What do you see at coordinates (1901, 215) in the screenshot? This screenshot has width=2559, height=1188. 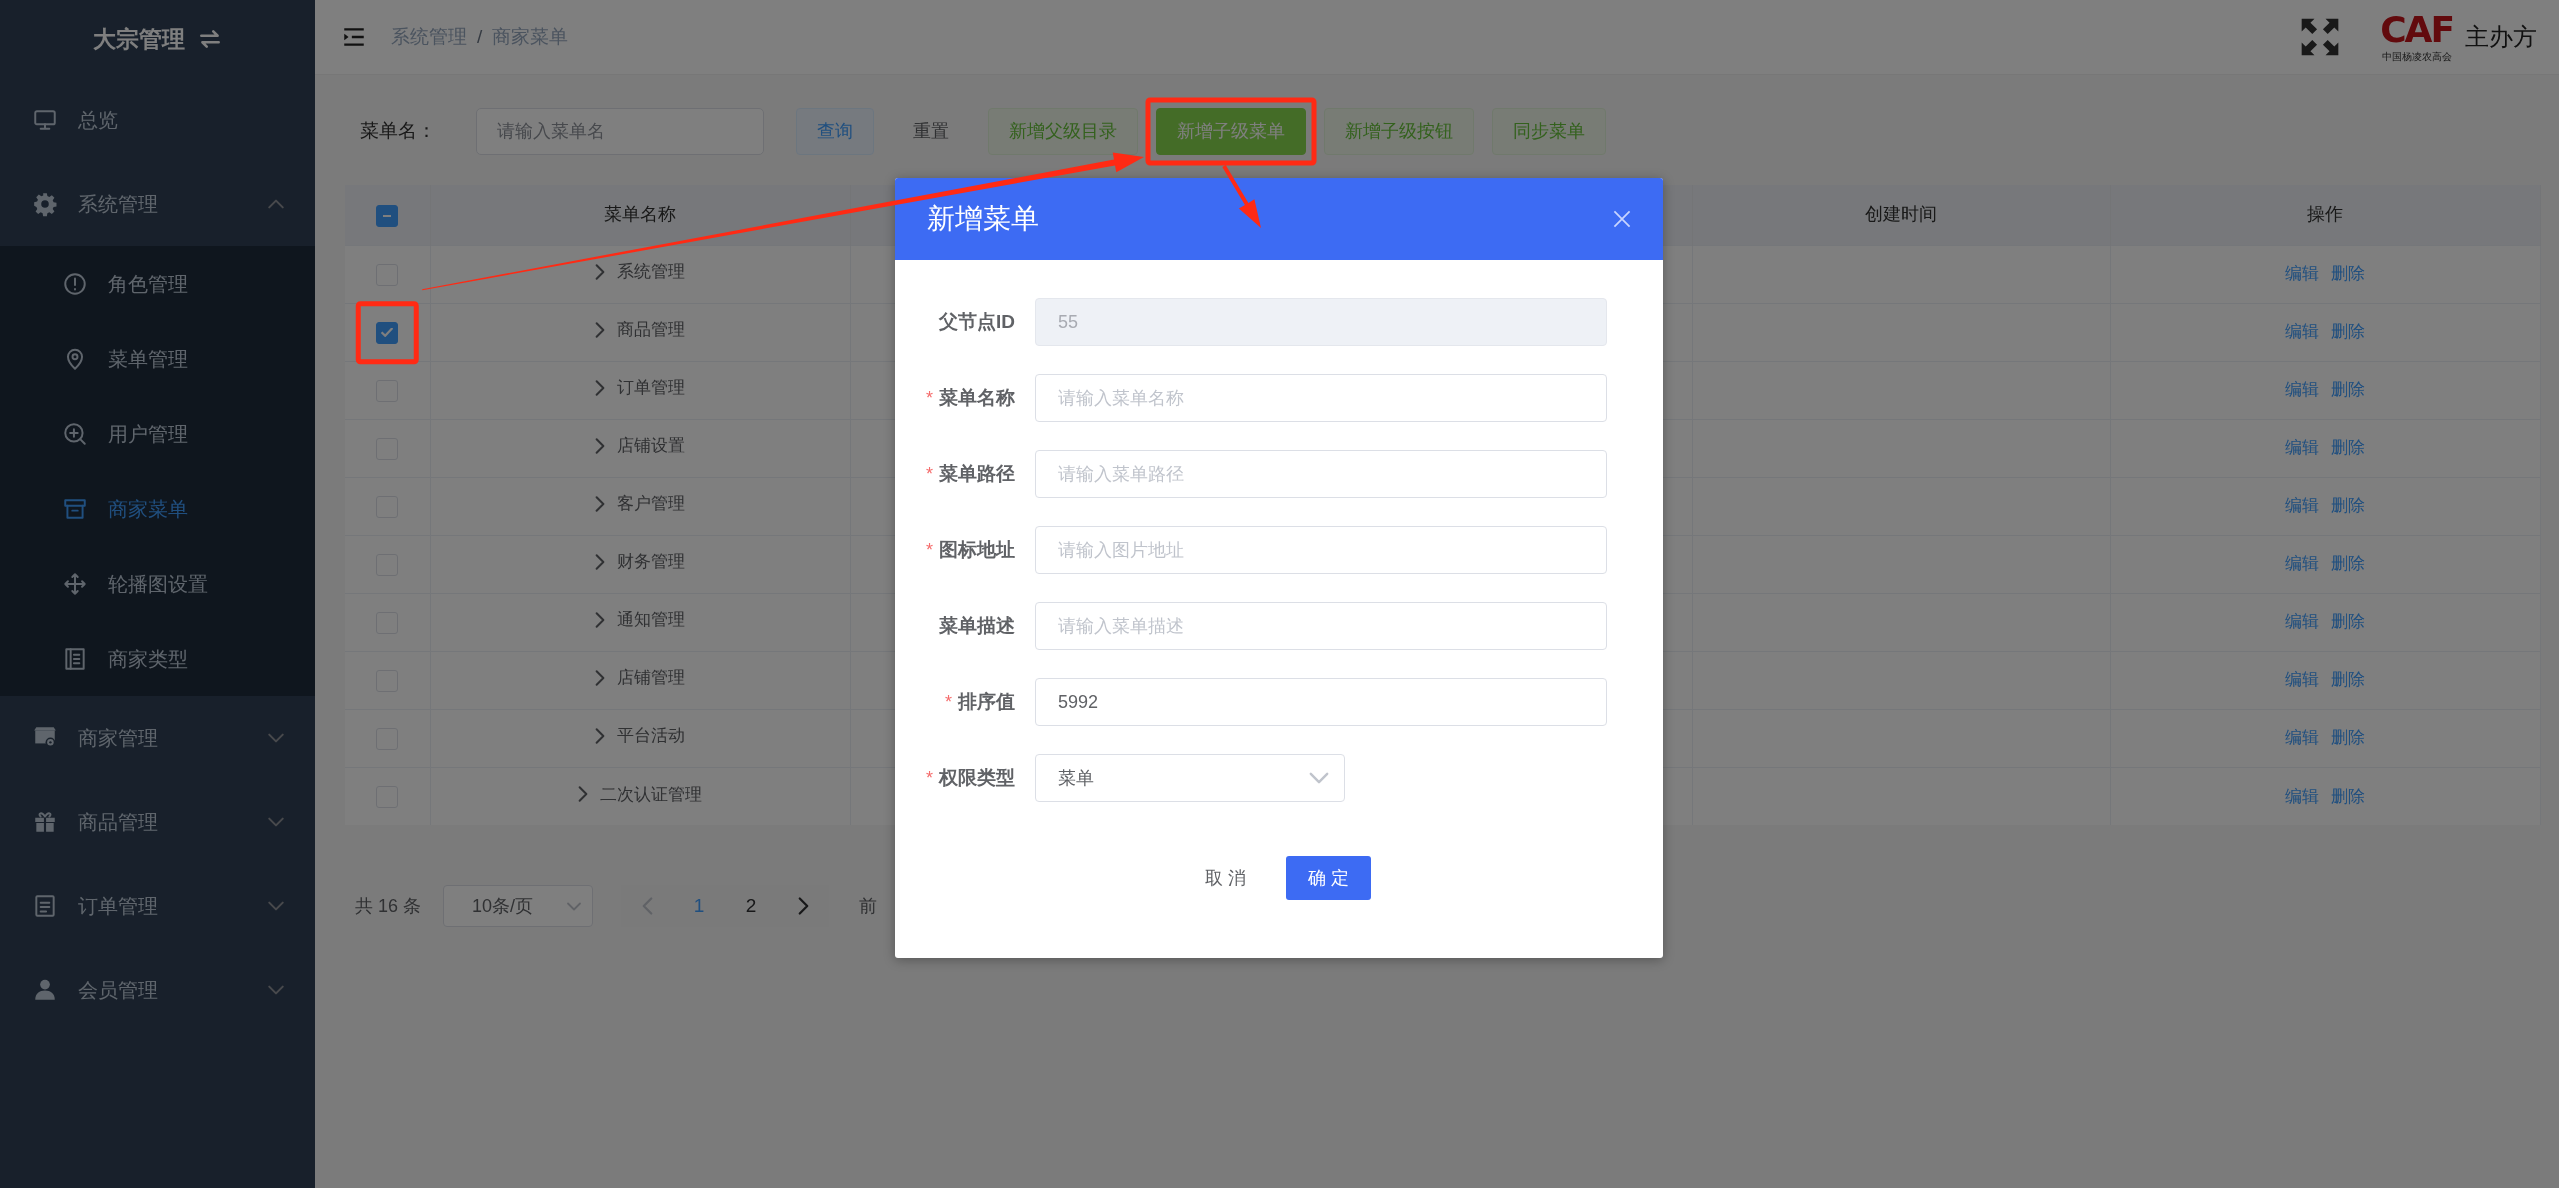 I see `column-header: 创建时间` at bounding box center [1901, 215].